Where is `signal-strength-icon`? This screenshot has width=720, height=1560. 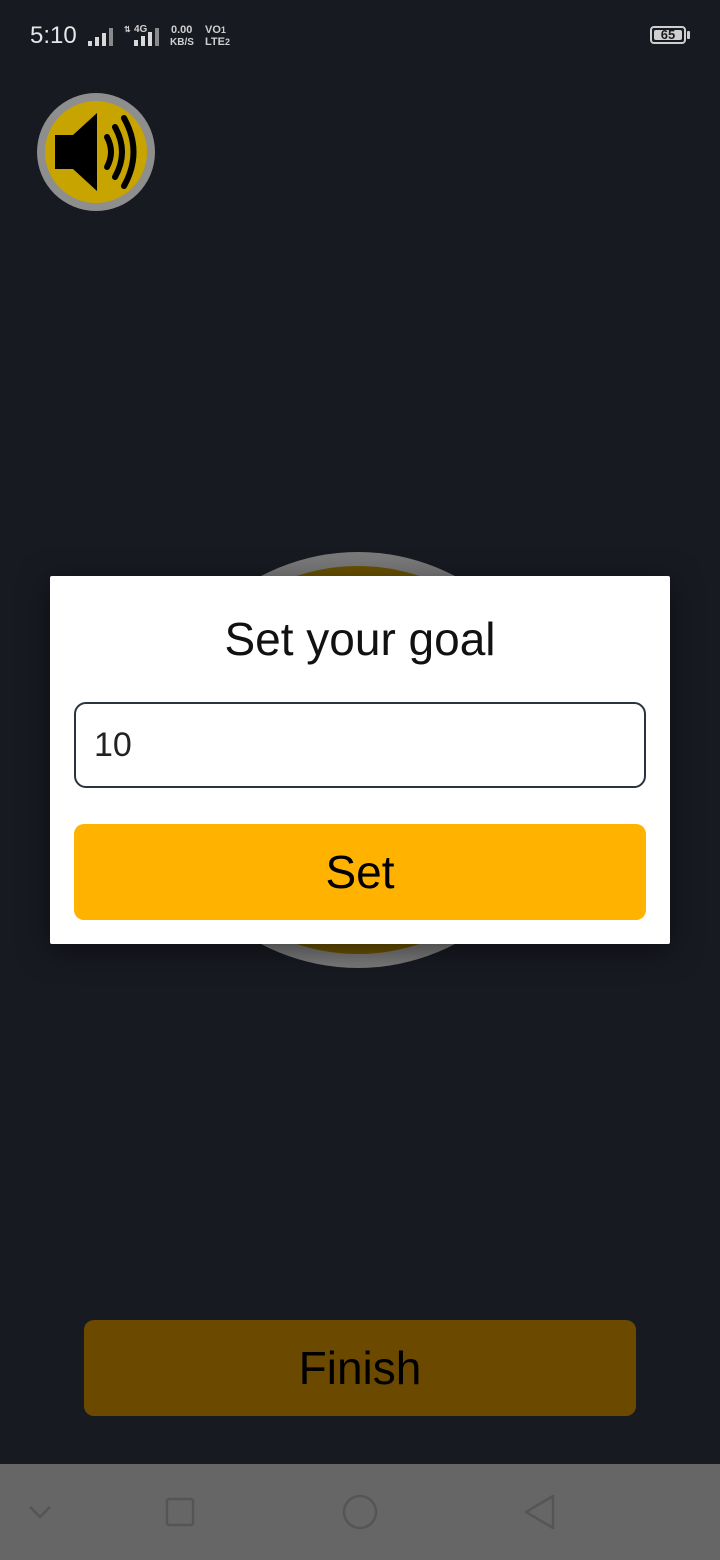
signal-strength-icon is located at coordinates (100, 36).